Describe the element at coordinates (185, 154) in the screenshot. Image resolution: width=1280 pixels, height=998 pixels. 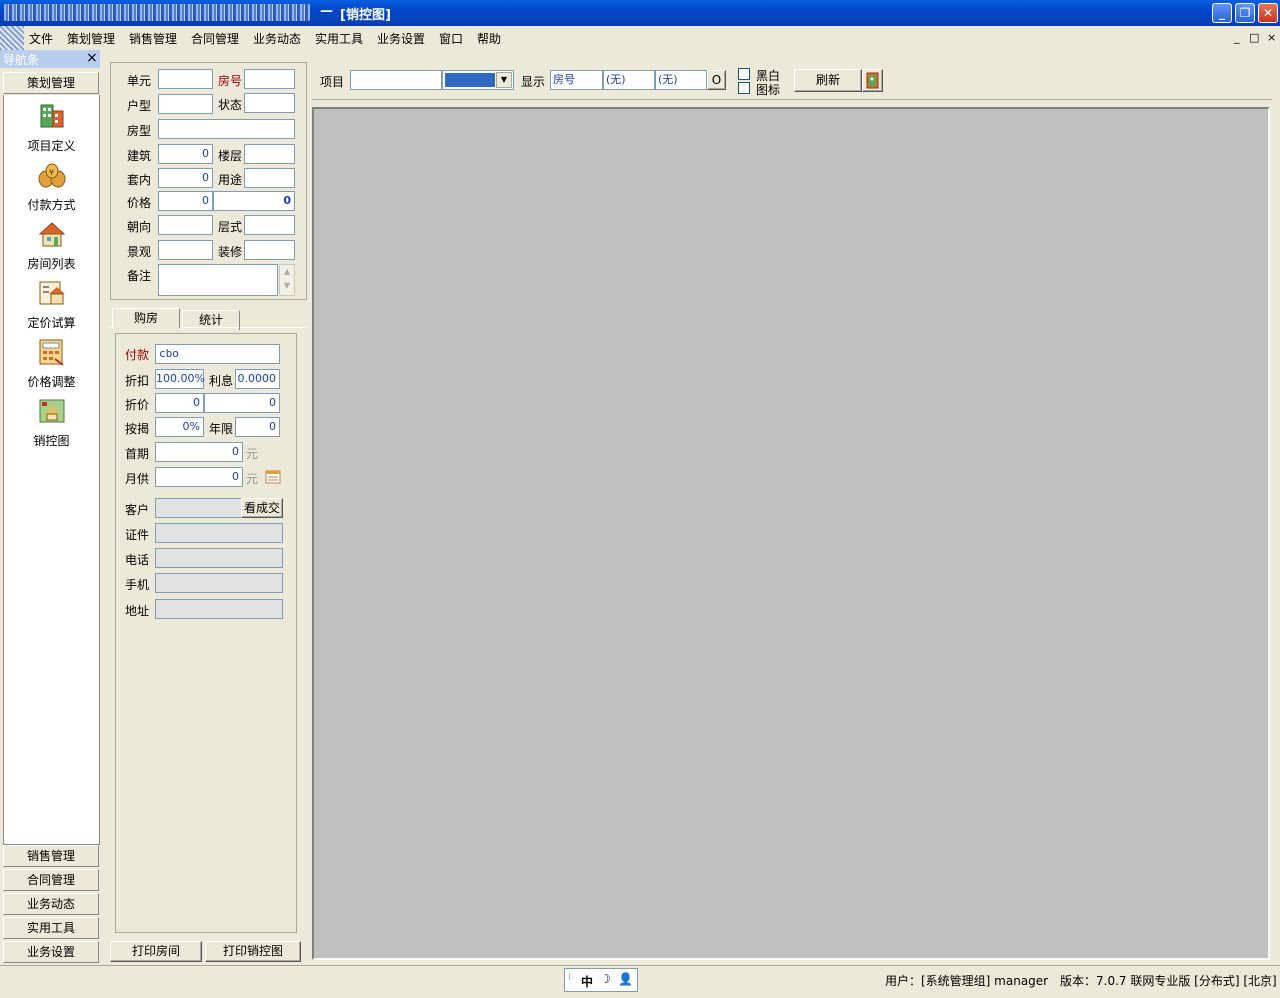
I see `build-area-field: 0` at that location.